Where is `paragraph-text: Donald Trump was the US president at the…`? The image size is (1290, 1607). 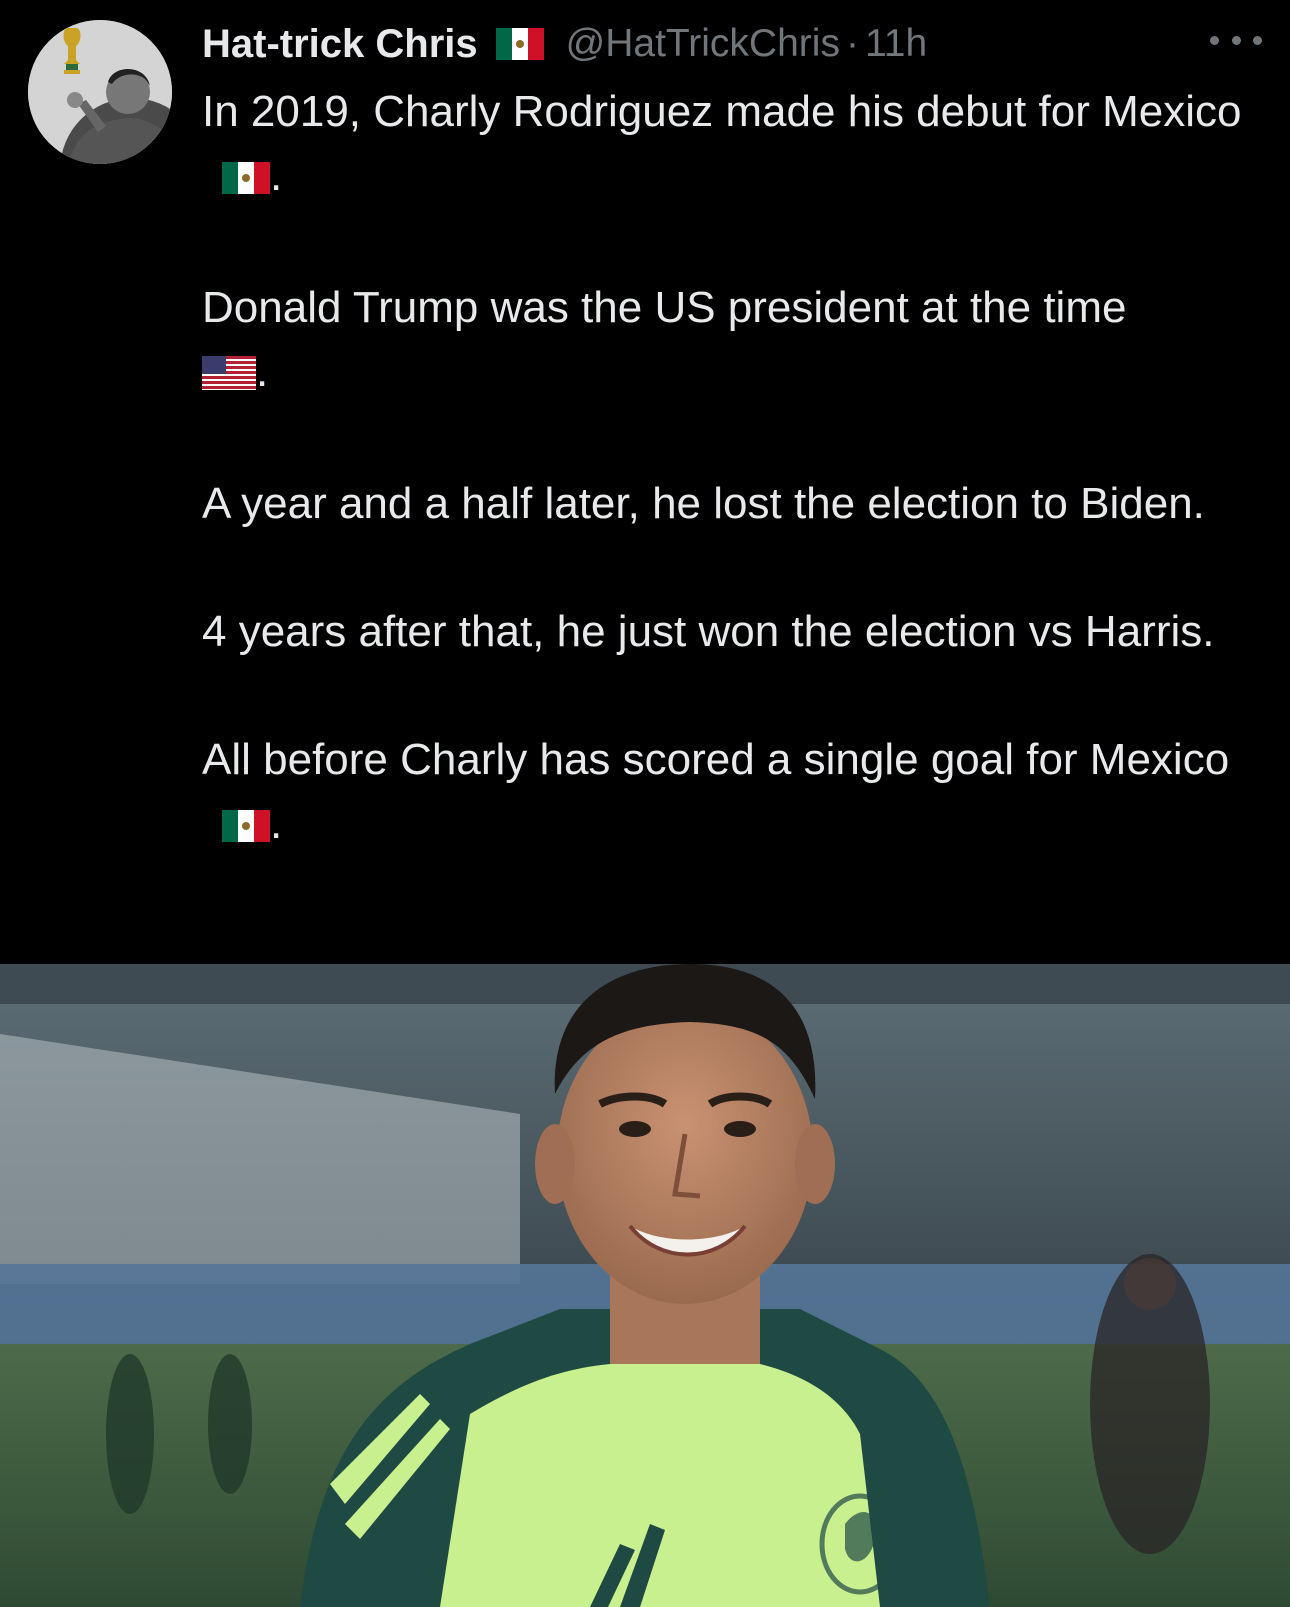
paragraph-text: Donald Trump was the US president at the… is located at coordinates (664, 307).